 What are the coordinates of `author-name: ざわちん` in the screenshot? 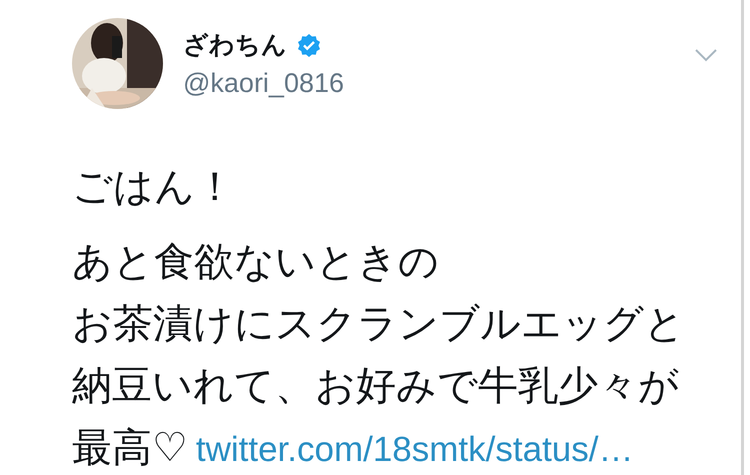 It's located at (235, 45).